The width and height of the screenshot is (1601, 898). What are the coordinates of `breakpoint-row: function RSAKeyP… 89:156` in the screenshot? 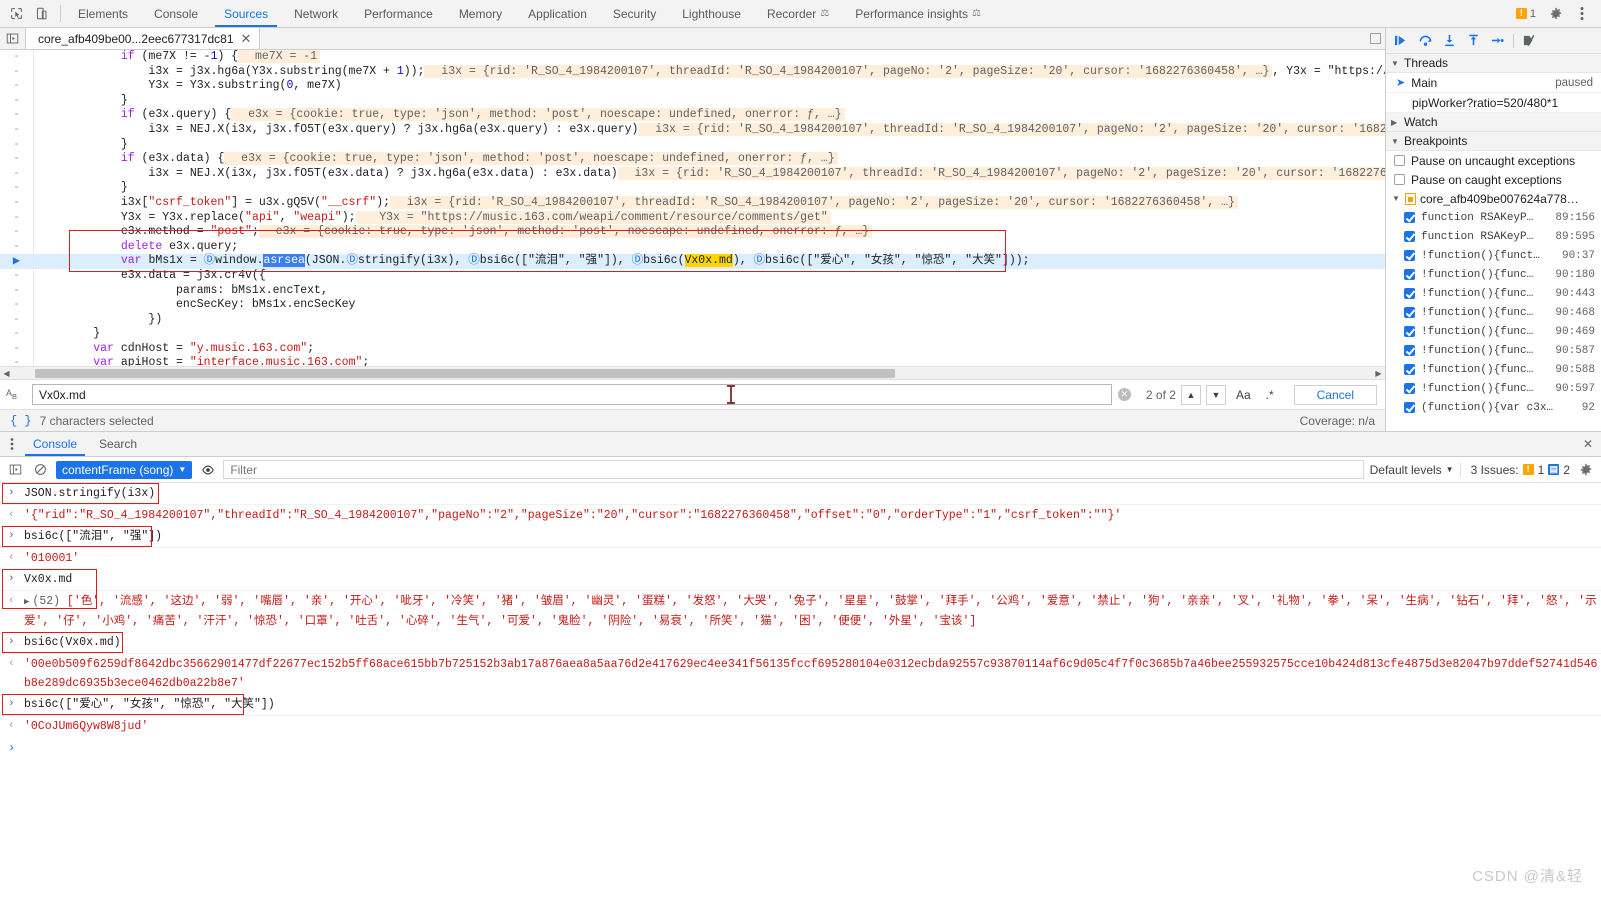 It's located at (1493, 217).